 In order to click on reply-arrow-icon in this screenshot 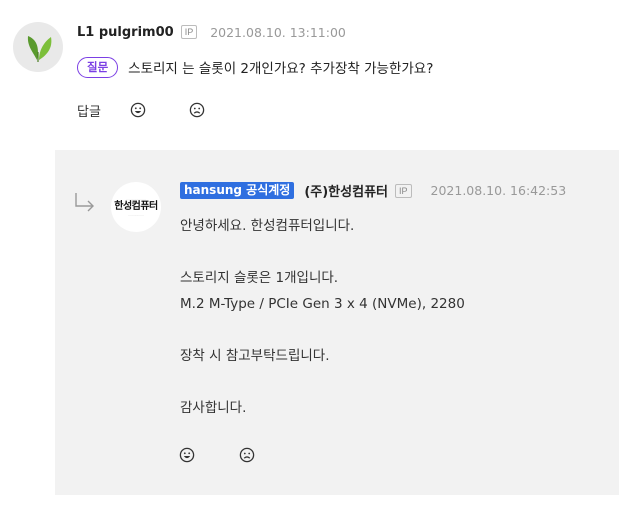, I will do `click(84, 202)`.